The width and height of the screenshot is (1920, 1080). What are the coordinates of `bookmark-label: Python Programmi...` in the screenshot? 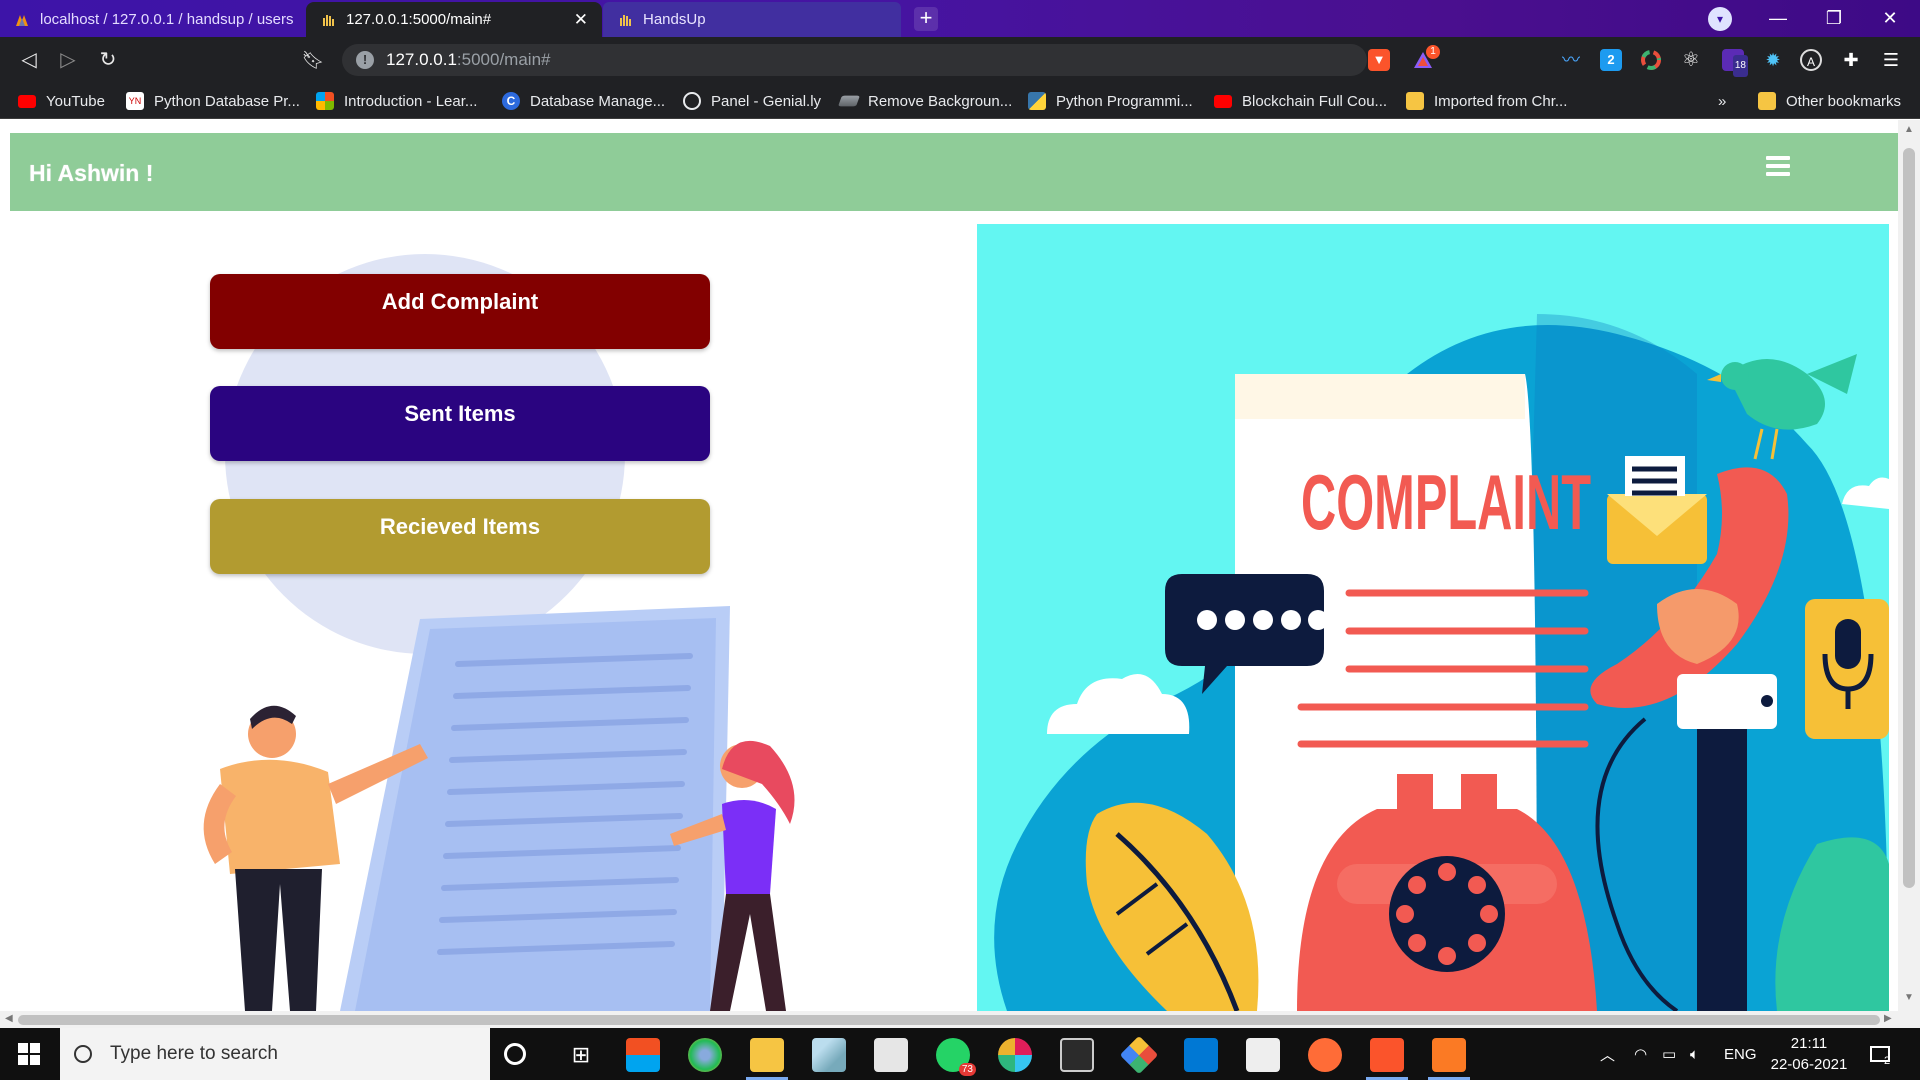 It's located at (1124, 101).